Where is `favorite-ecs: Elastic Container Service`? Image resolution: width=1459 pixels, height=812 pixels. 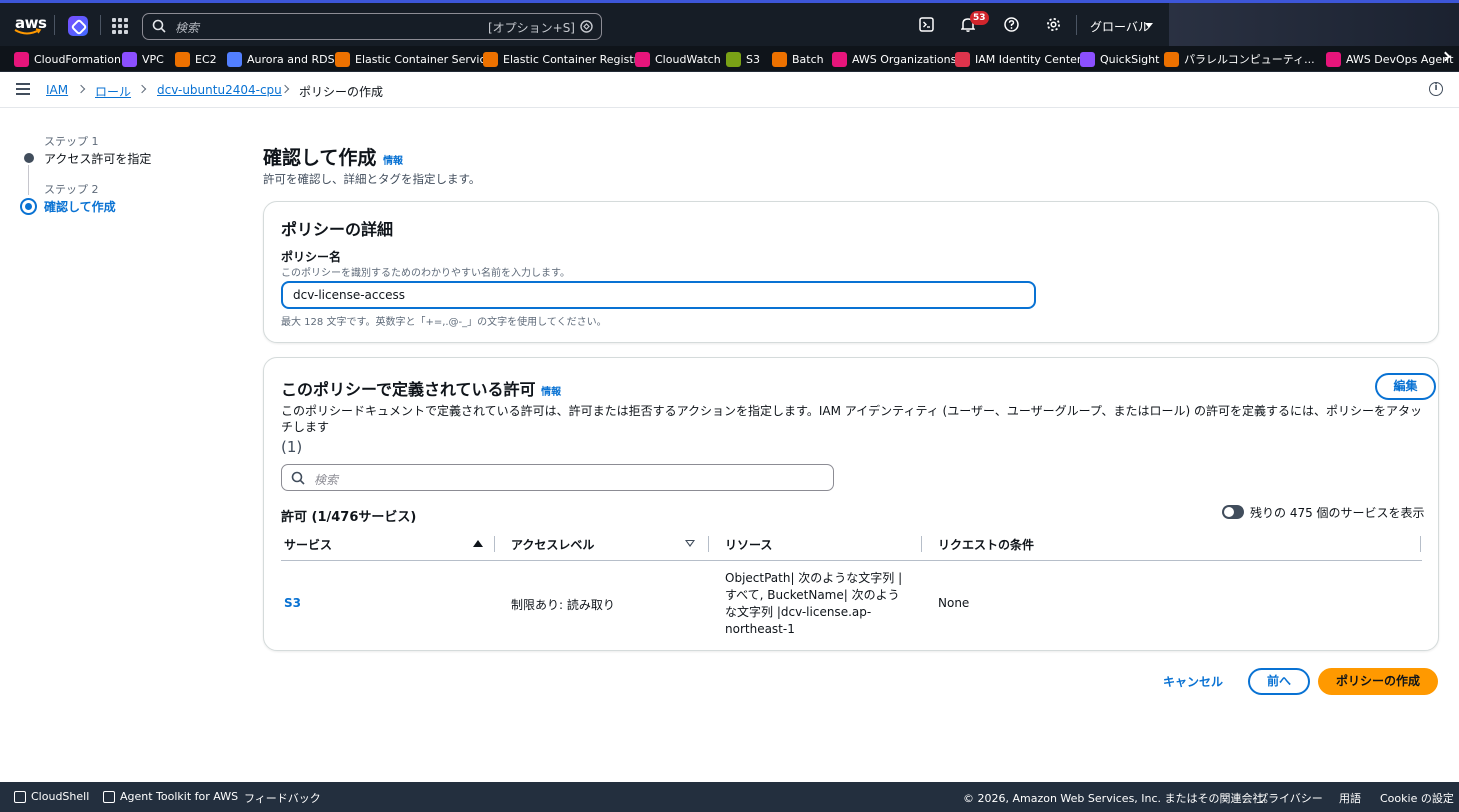
favorite-ecs: Elastic Container Service is located at coordinates (413, 59).